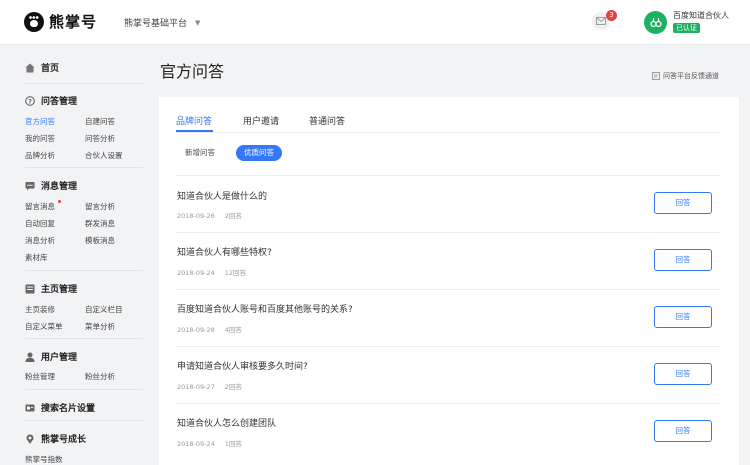 The height and width of the screenshot is (465, 750). What do you see at coordinates (40, 138) in the screenshot?
I see `sidebar-item-my-qa: 我的问答` at bounding box center [40, 138].